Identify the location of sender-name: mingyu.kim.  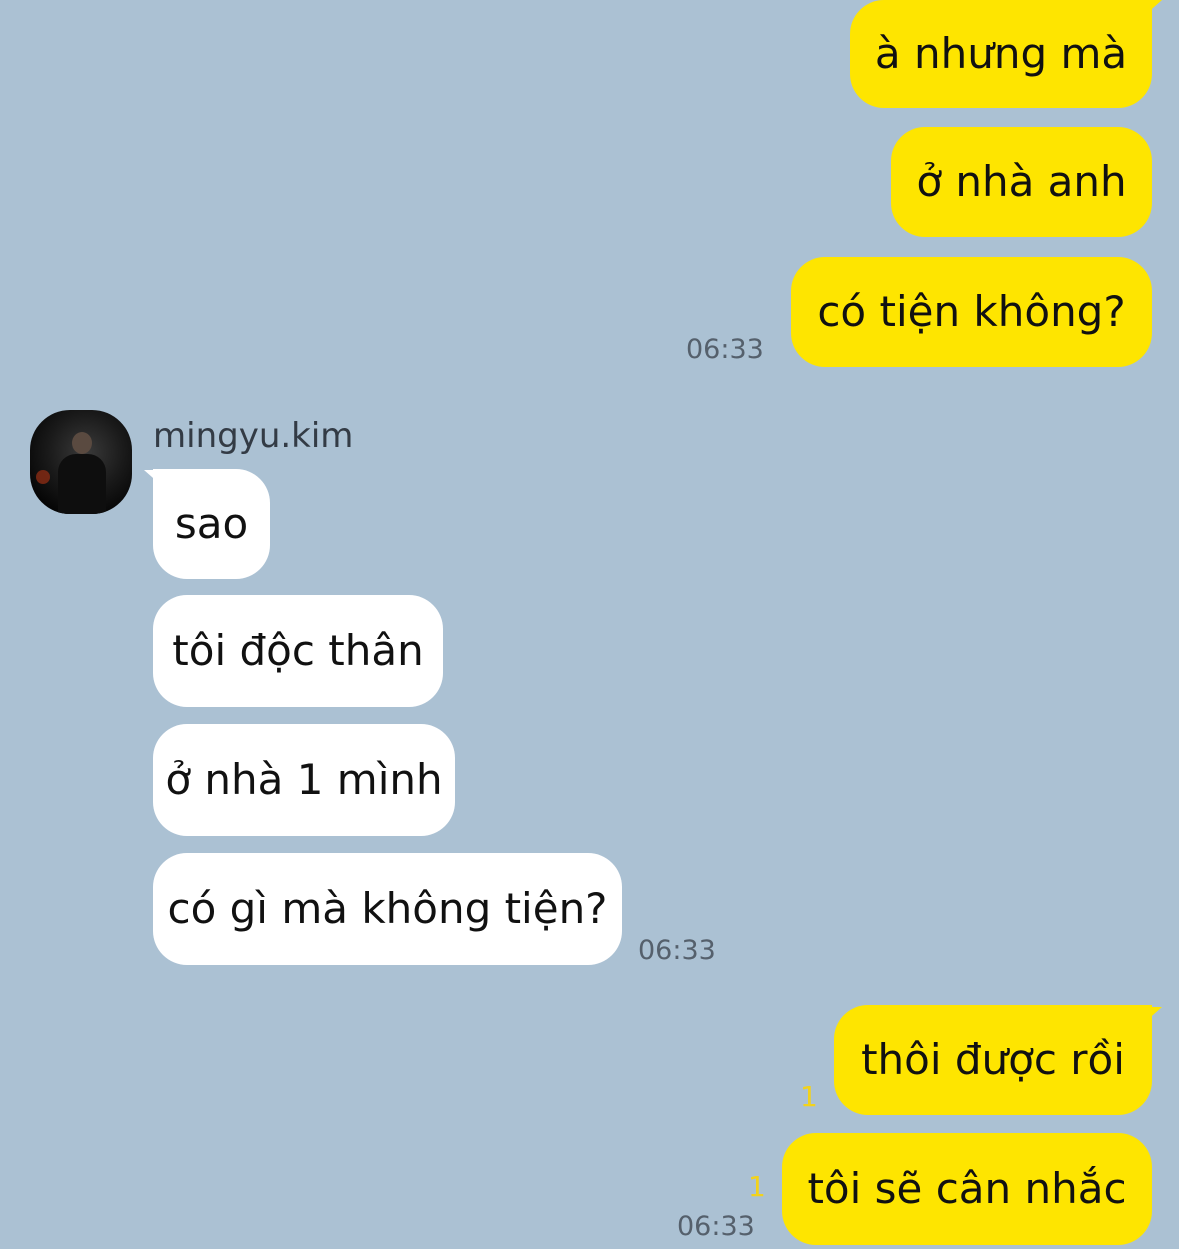
(253, 436).